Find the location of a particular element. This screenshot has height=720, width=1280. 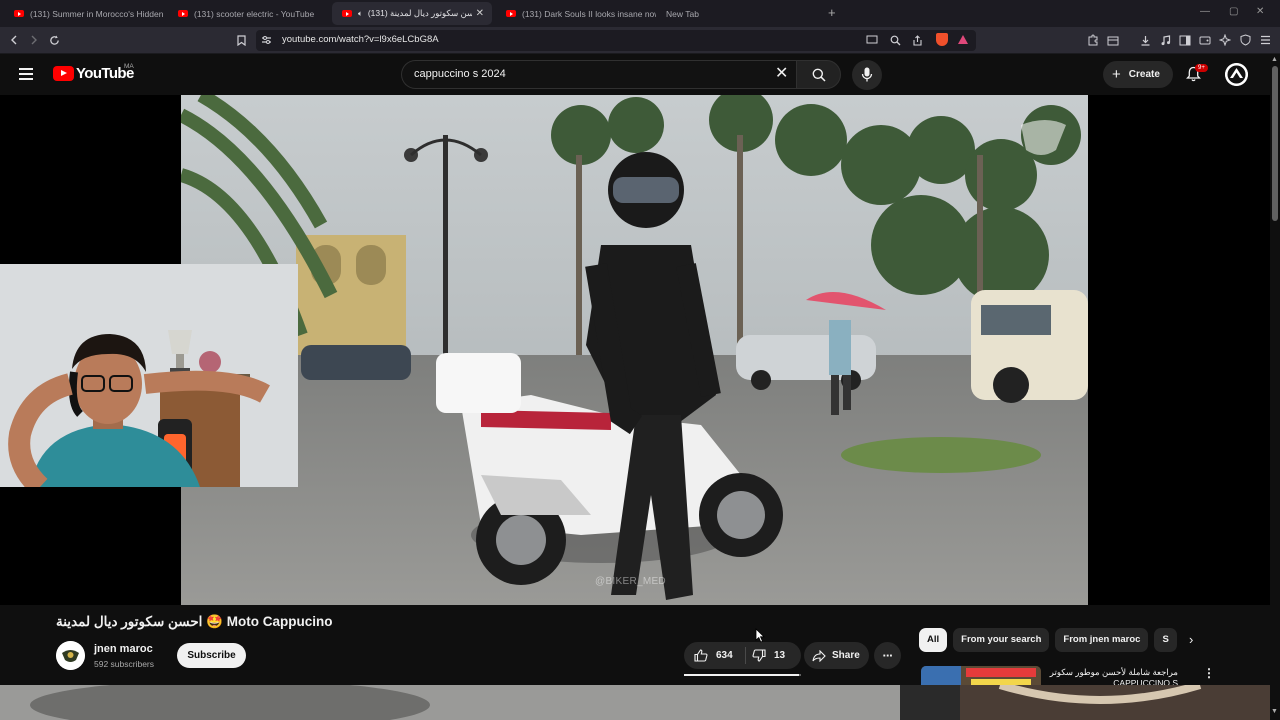

maximize-icon: ▢ is located at coordinates (1233, 11).